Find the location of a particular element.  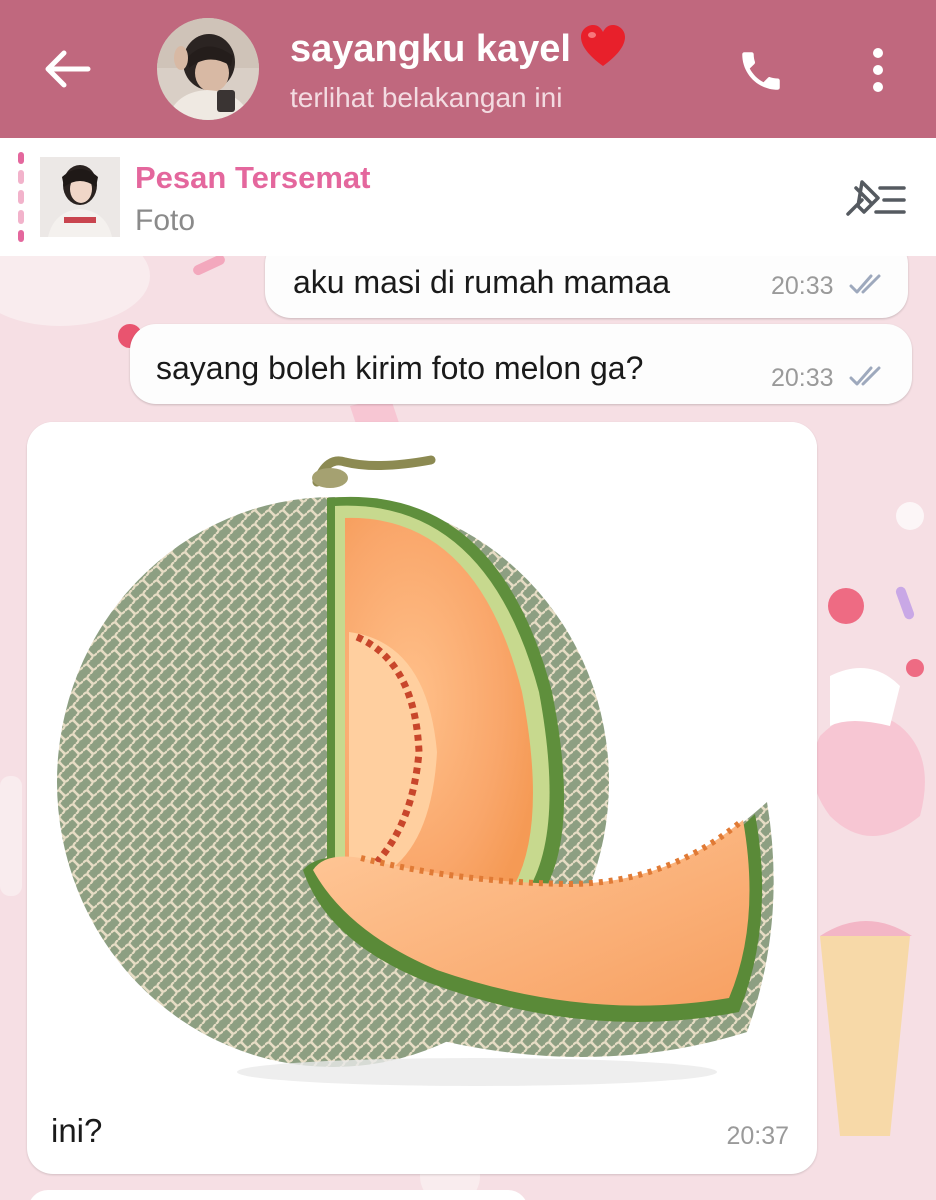

photo-caption: ini? is located at coordinates (77, 1130).